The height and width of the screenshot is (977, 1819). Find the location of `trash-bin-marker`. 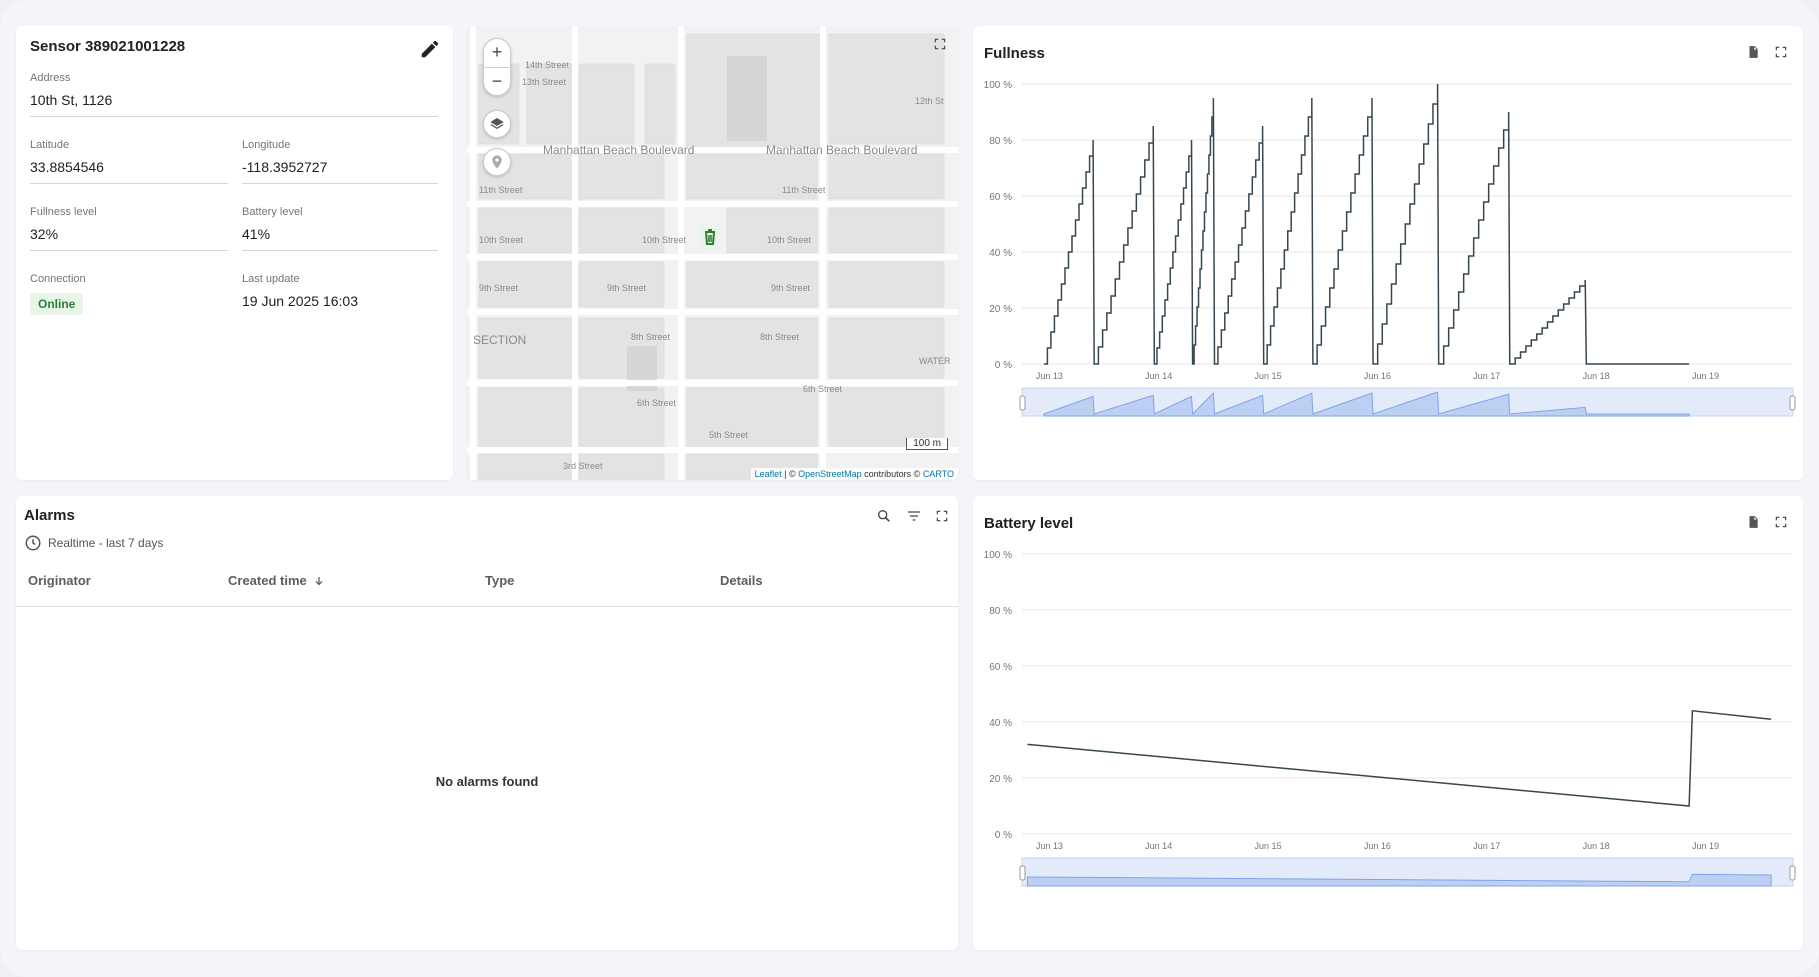

trash-bin-marker is located at coordinates (710, 237).